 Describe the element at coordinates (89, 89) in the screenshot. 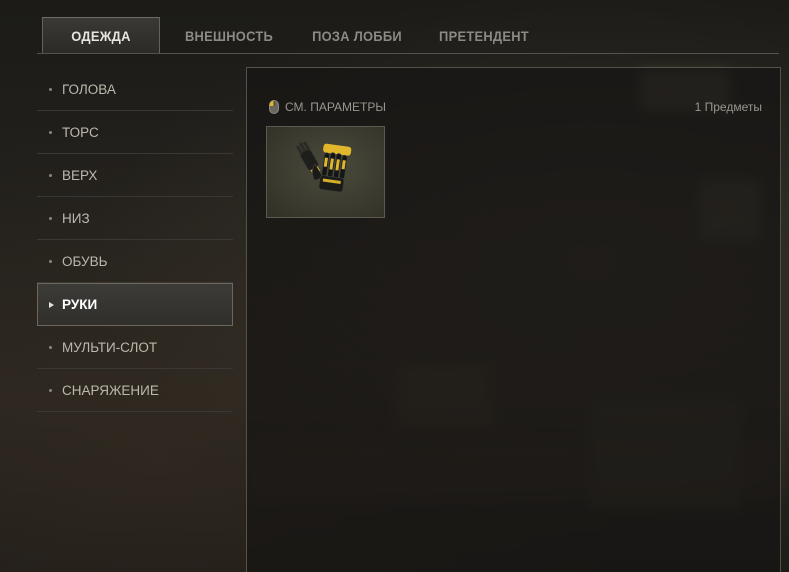

I see `sidebar-item-label: ГОЛОВА` at that location.